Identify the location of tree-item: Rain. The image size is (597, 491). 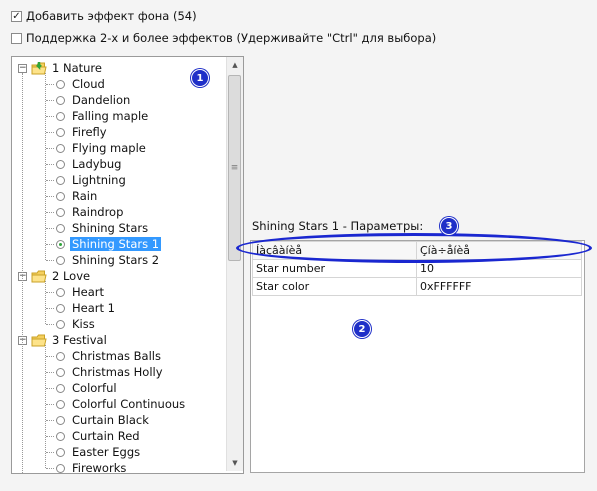
(77, 196).